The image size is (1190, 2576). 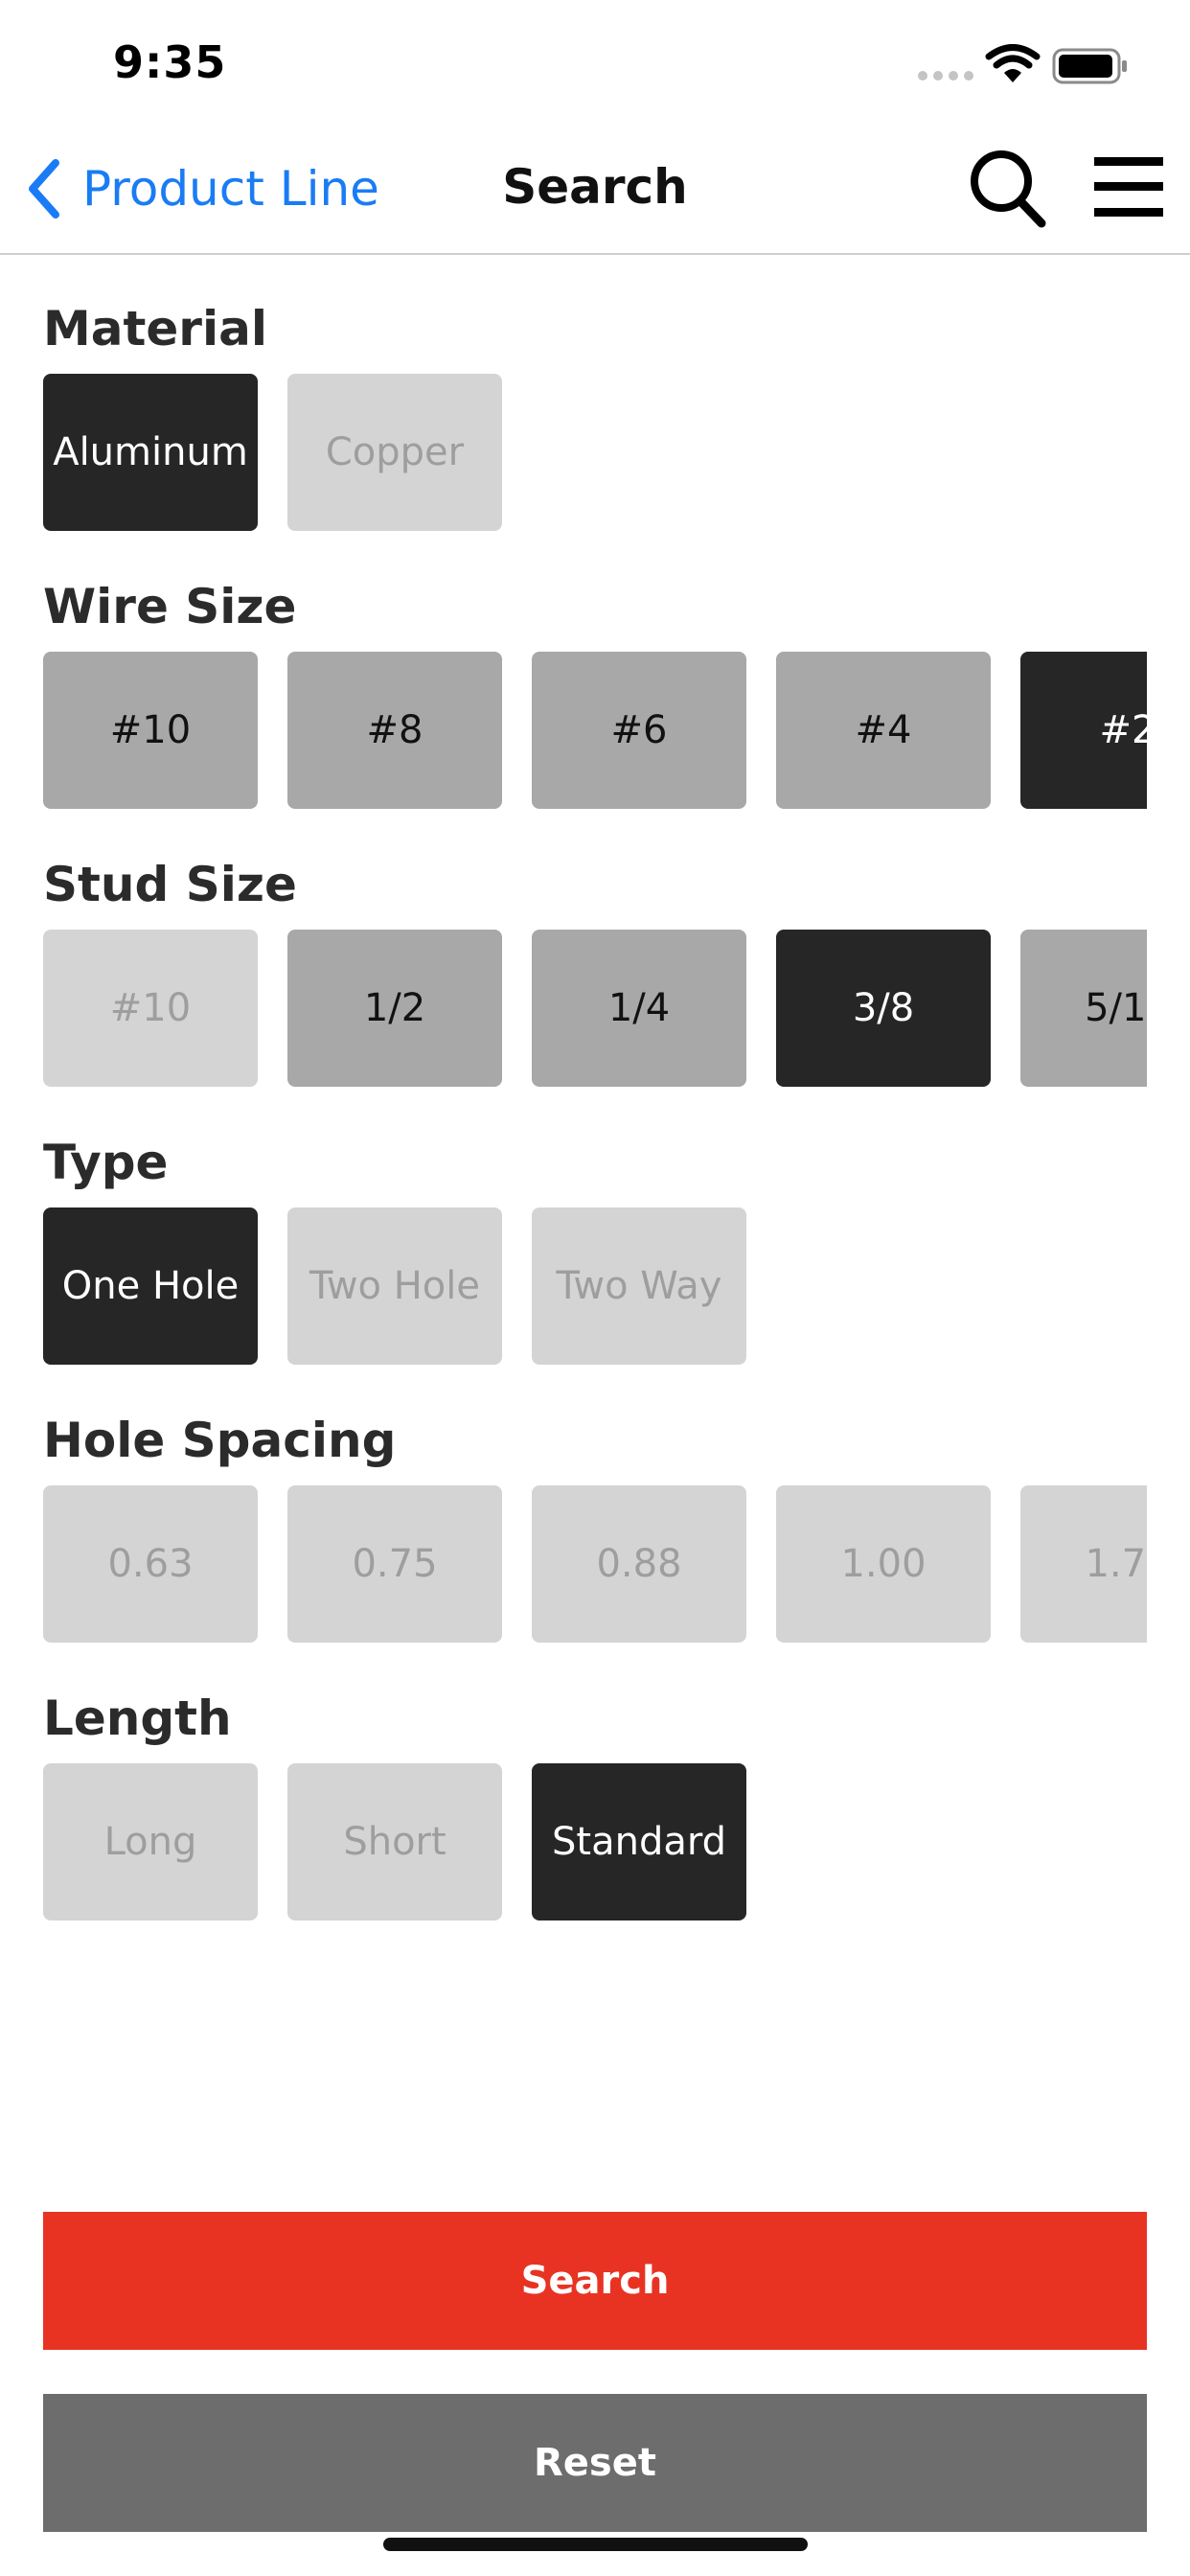 What do you see at coordinates (395, 1841) in the screenshot?
I see `chip-length: Short` at bounding box center [395, 1841].